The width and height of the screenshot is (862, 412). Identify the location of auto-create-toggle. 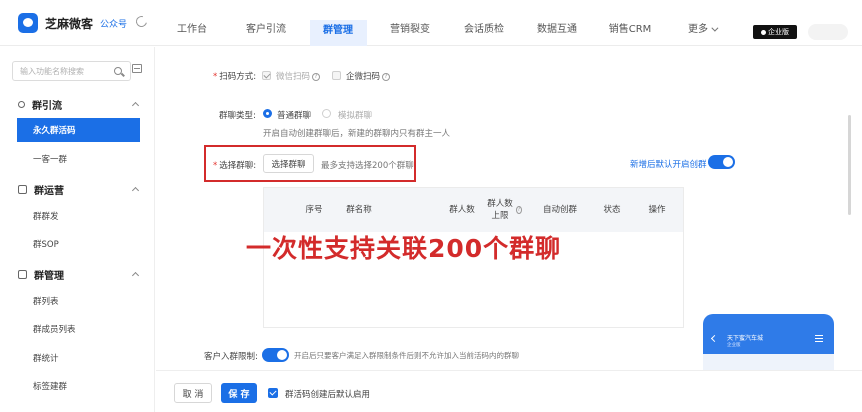
(721, 162).